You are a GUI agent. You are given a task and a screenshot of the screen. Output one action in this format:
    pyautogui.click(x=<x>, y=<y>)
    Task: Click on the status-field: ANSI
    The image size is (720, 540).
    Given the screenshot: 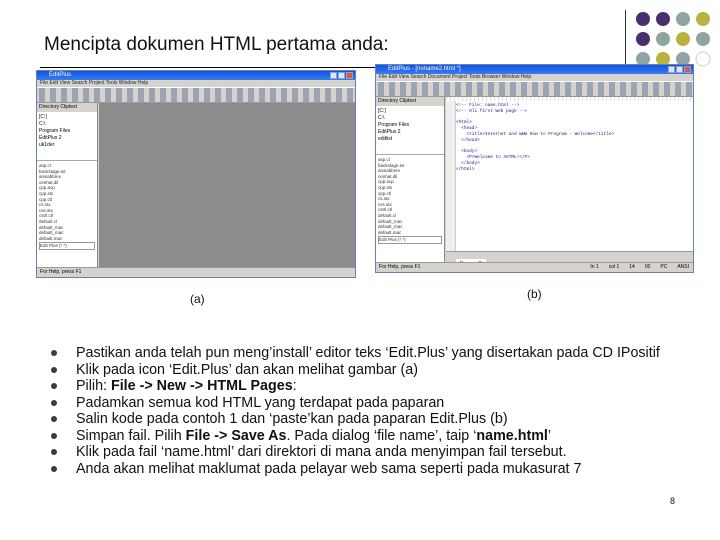 What is the action you would take?
    pyautogui.click(x=683, y=267)
    